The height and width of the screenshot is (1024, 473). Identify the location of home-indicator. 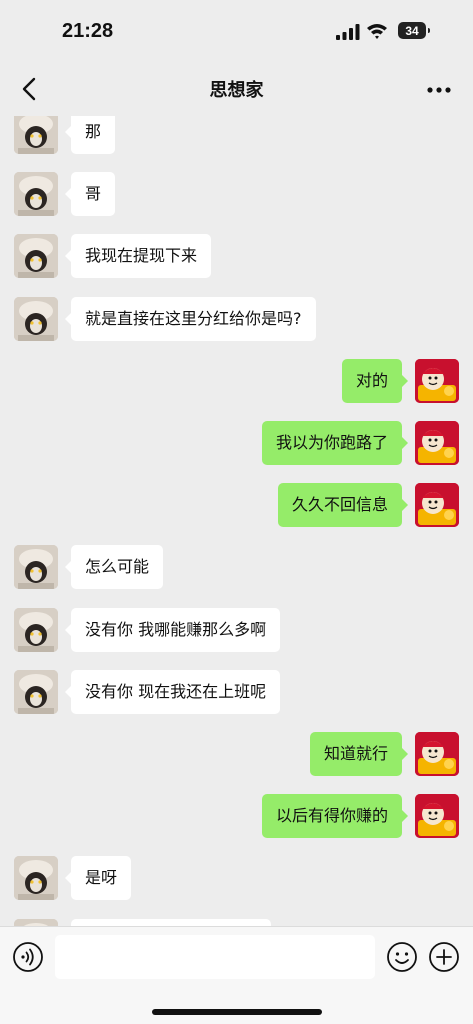
(237, 1012).